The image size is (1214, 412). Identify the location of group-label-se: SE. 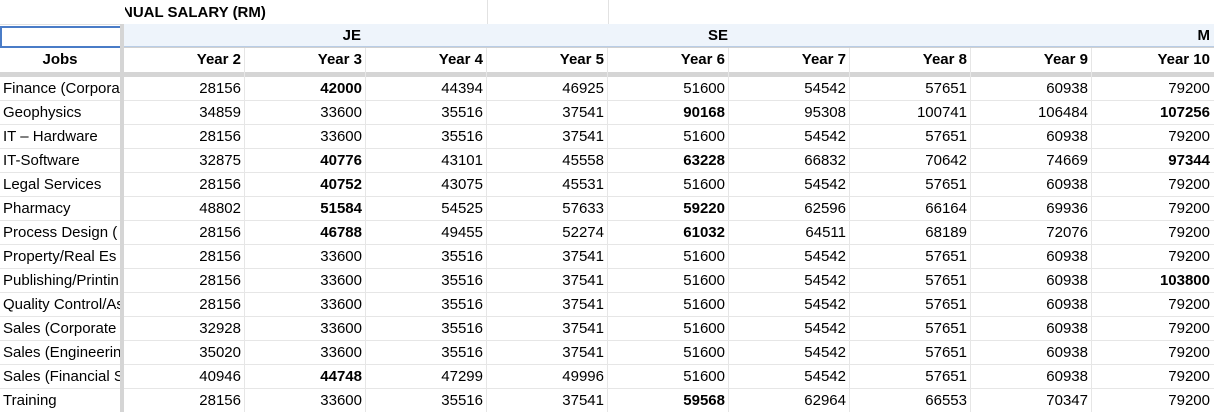
(668, 35).